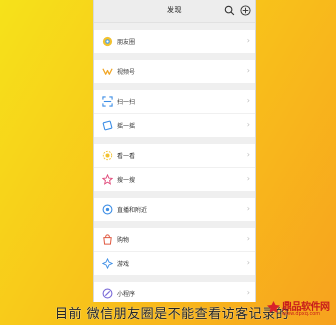 The image size is (336, 325). What do you see at coordinates (300, 309) in the screenshot?
I see `watermark-logo: 鼎品软件网 www.dpxq.com` at bounding box center [300, 309].